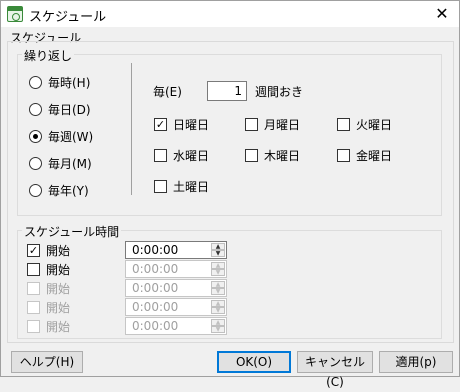 The width and height of the screenshot is (460, 392). I want to click on start-row-2: 開始, so click(48, 269).